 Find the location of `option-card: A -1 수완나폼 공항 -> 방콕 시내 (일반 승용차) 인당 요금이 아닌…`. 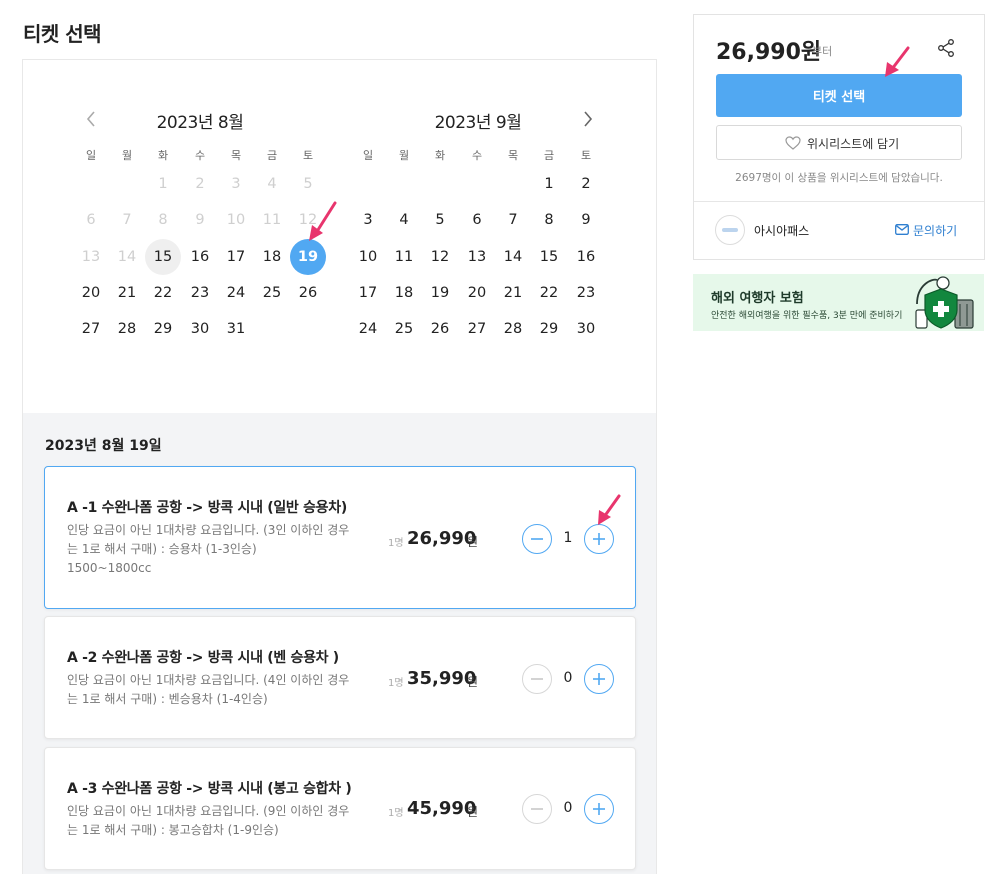

option-card: A -1 수완나폼 공항 -> 방콕 시내 (일반 승용차) 인당 요금이 아닌… is located at coordinates (340, 537).